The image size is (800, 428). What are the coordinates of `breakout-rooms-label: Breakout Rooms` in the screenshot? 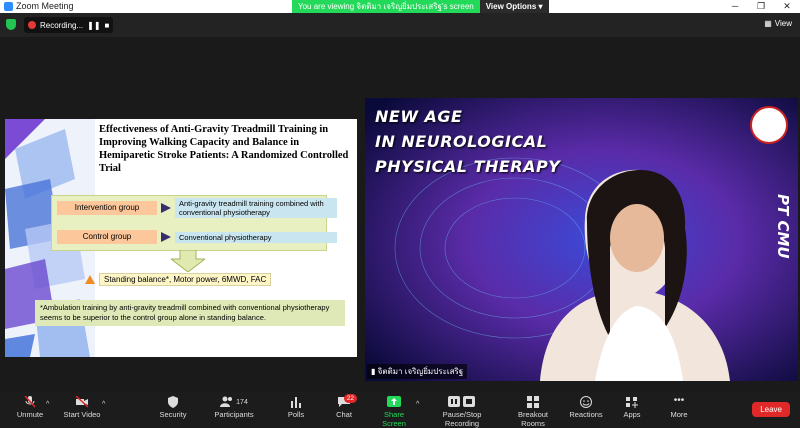 It's located at (533, 419).